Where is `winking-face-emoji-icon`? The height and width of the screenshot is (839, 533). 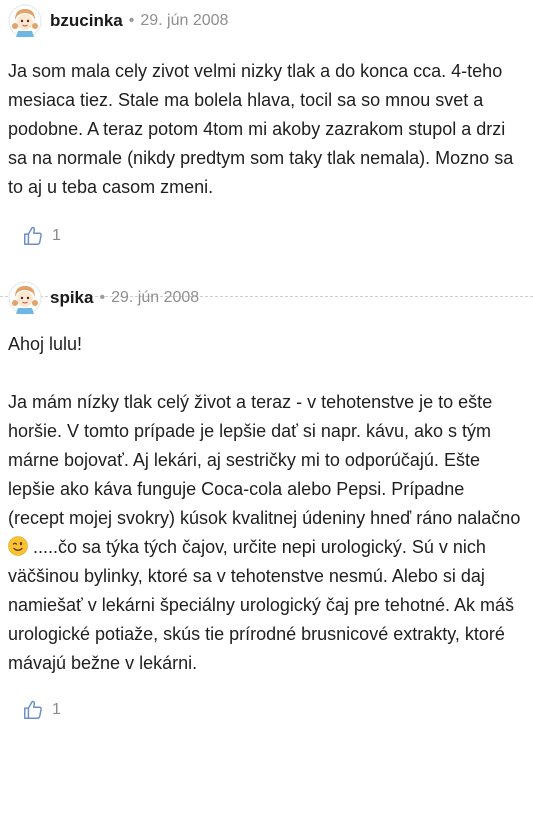 winking-face-emoji-icon is located at coordinates (18, 546).